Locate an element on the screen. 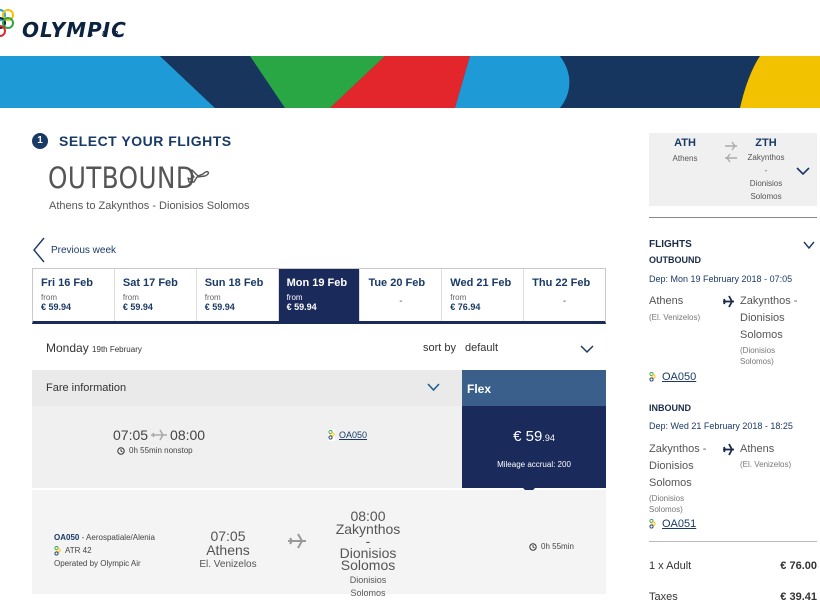 Image resolution: width=820 pixels, height=607 pixels. adult-price-row: 1 x Adult € 76.00 is located at coordinates (733, 566).